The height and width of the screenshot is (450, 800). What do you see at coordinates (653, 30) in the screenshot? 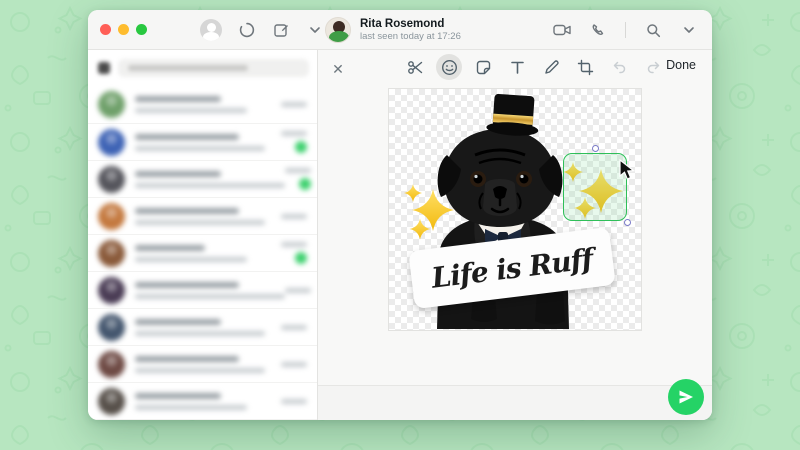
I see `search-icon` at bounding box center [653, 30].